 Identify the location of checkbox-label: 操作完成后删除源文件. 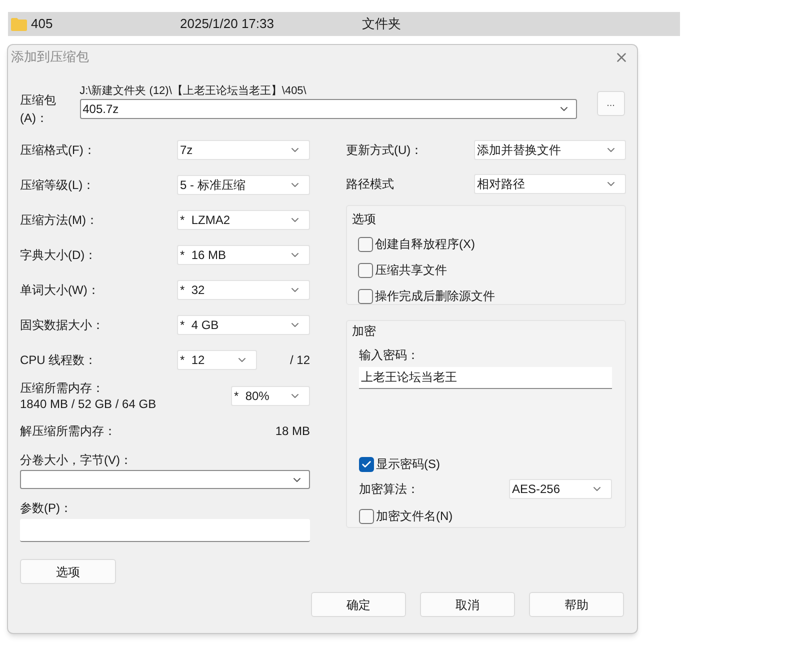
(435, 296).